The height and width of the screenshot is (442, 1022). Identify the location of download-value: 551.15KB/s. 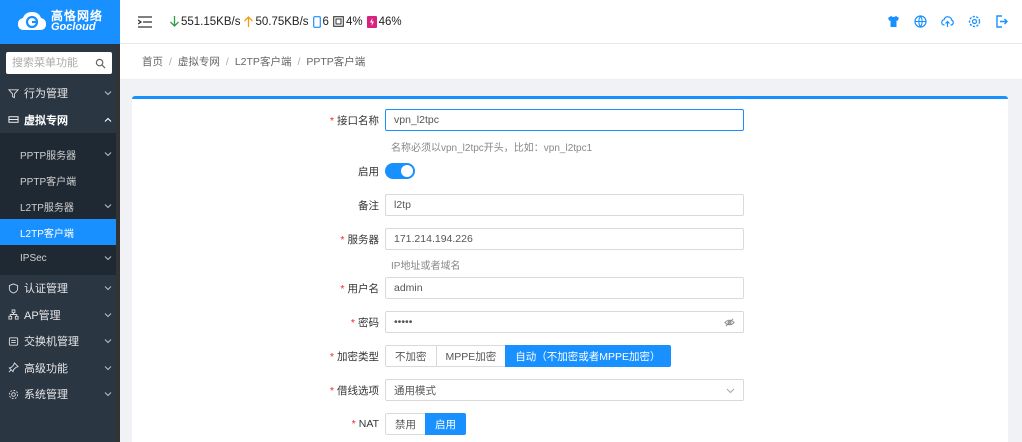
(211, 21).